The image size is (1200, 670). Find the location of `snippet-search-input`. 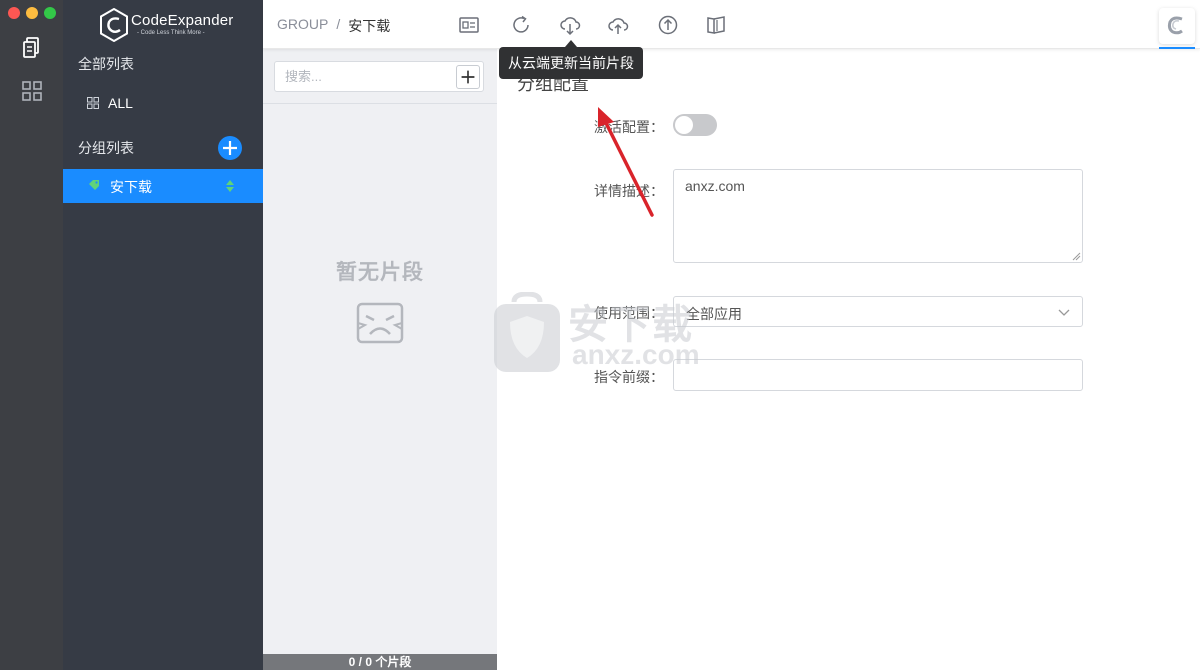

snippet-search-input is located at coordinates (360, 76).